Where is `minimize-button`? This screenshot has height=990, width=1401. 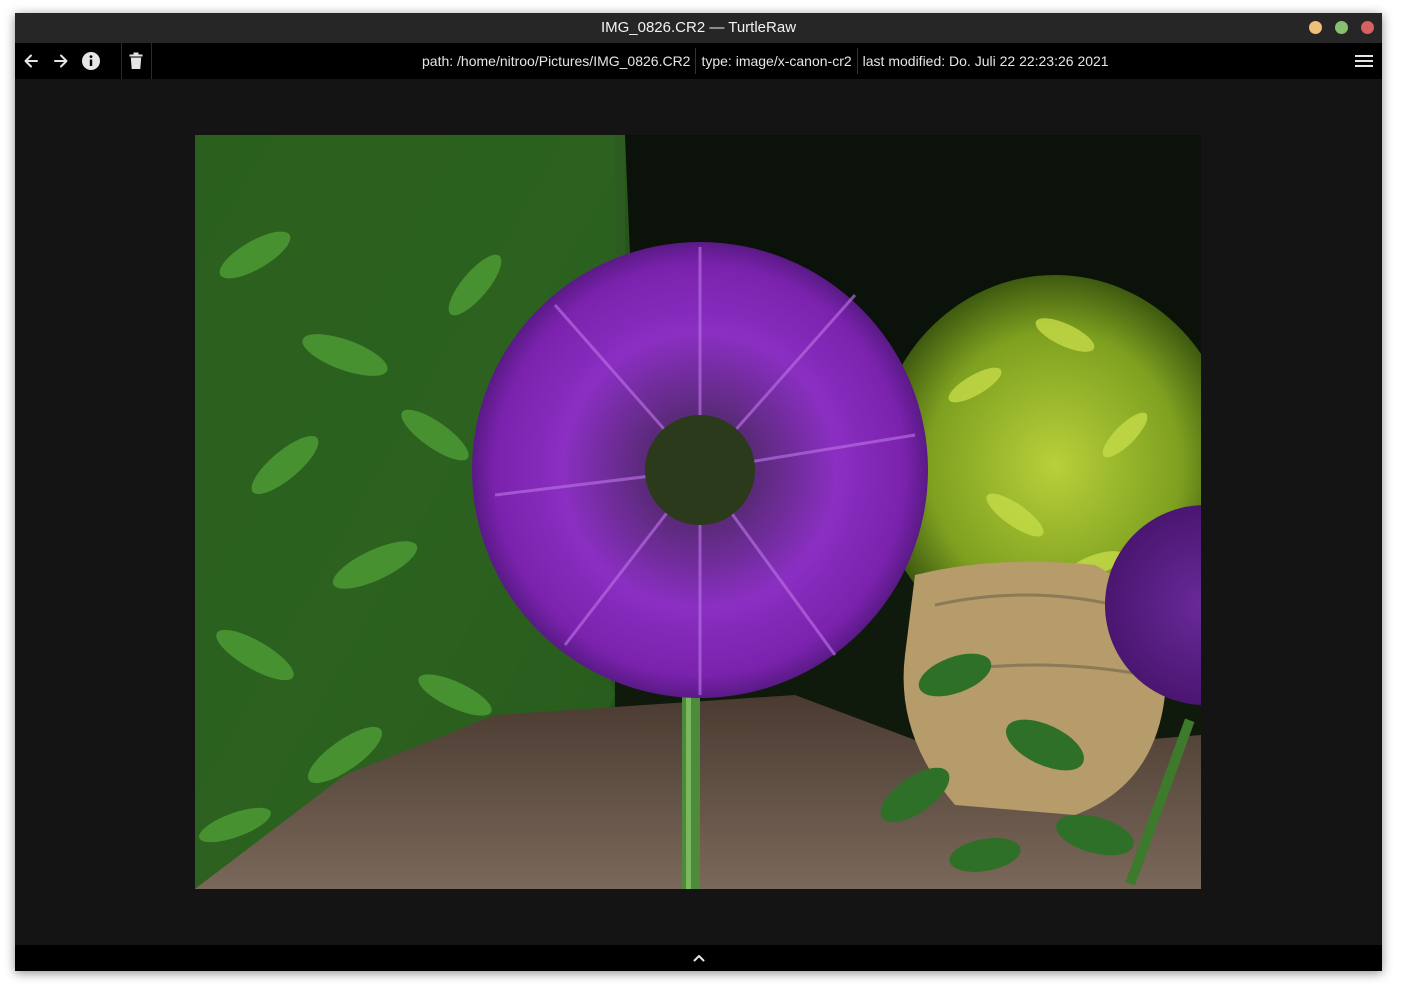
minimize-button is located at coordinates (1315, 27).